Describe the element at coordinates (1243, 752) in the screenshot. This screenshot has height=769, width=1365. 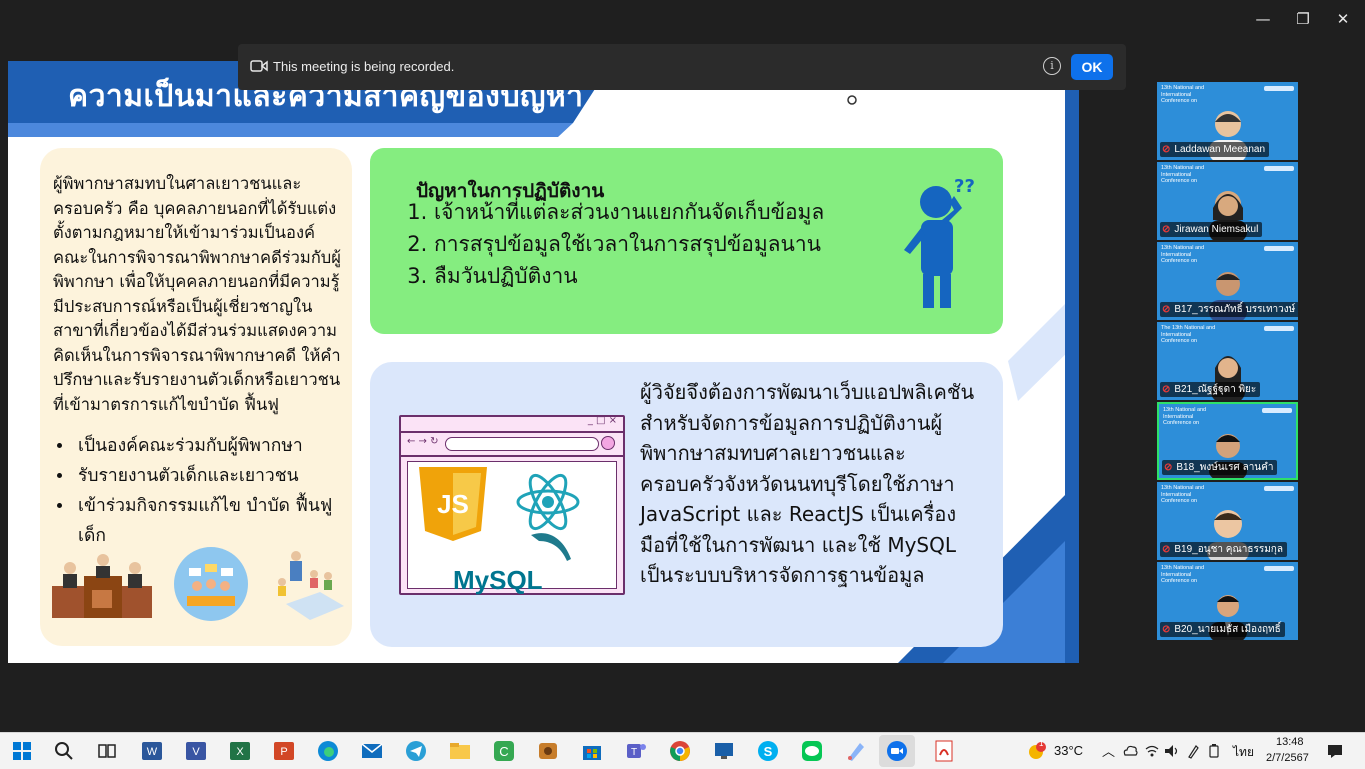
I see `input-language: ไทย` at that location.